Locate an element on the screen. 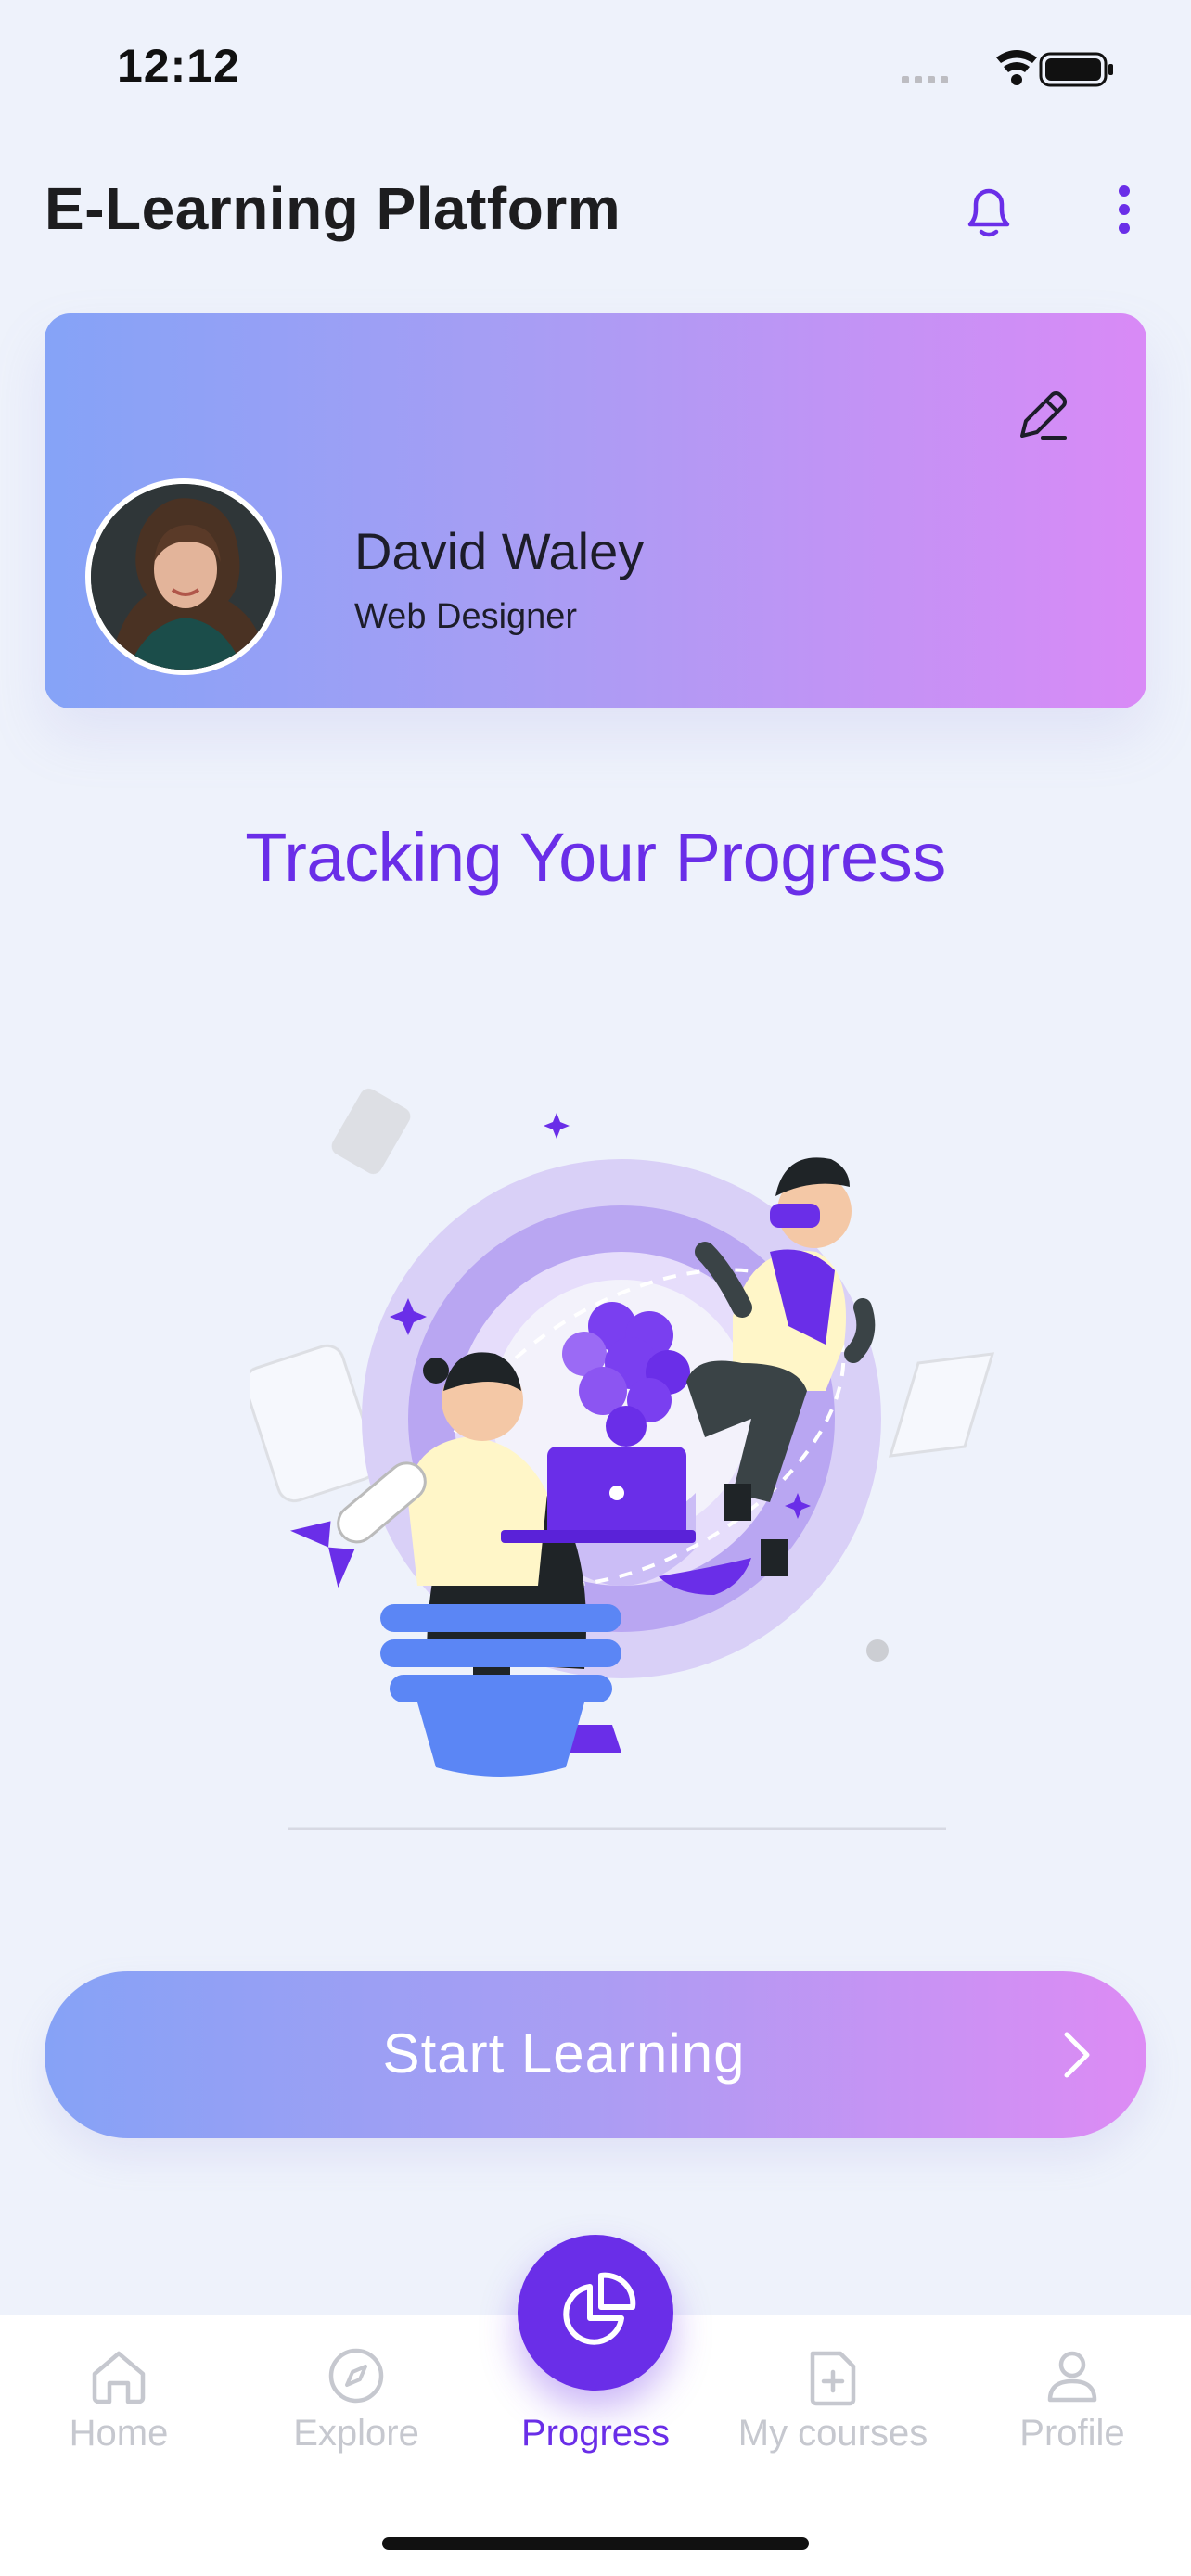  home-icon is located at coordinates (119, 2378).